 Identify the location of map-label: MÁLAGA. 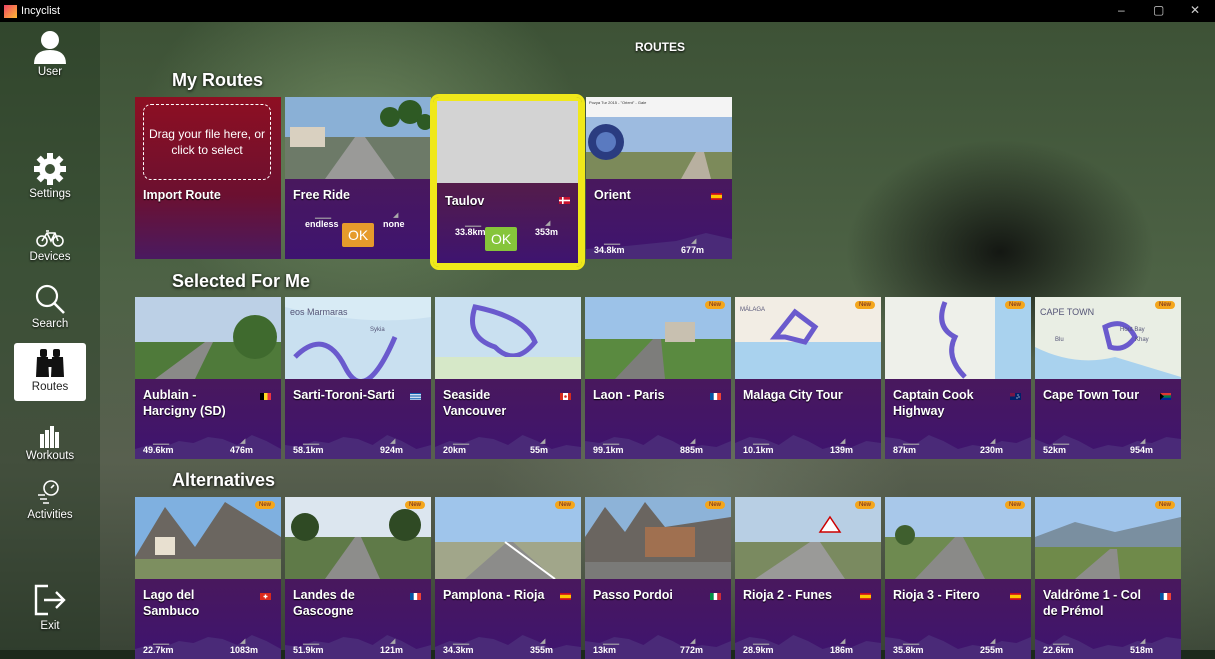
(753, 310).